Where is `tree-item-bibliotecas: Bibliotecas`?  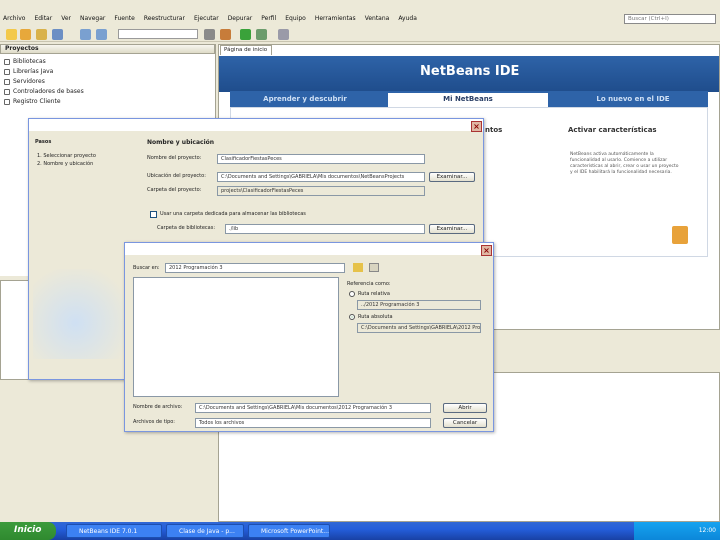 tree-item-bibliotecas: Bibliotecas is located at coordinates (25, 61).